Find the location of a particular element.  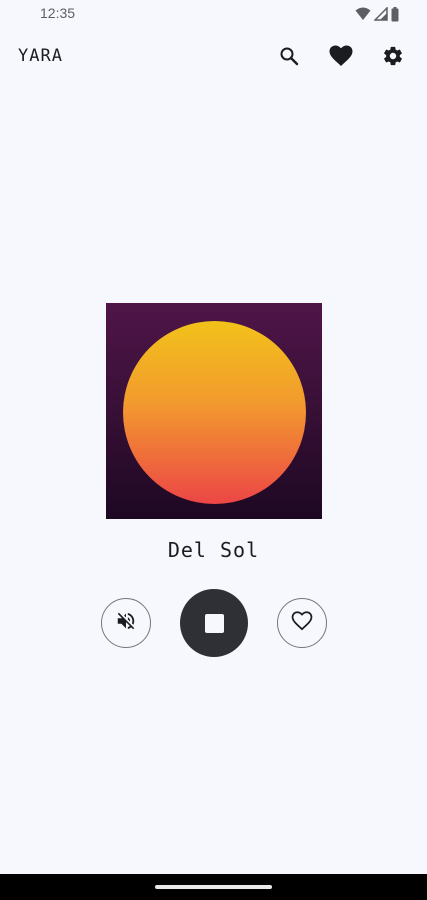

status-bar: 12:35 is located at coordinates (213, 14).